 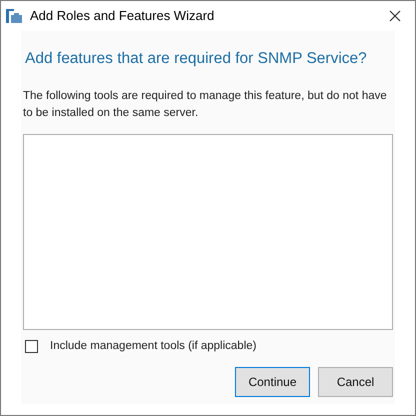 I want to click on app-icon, so click(x=14, y=16).